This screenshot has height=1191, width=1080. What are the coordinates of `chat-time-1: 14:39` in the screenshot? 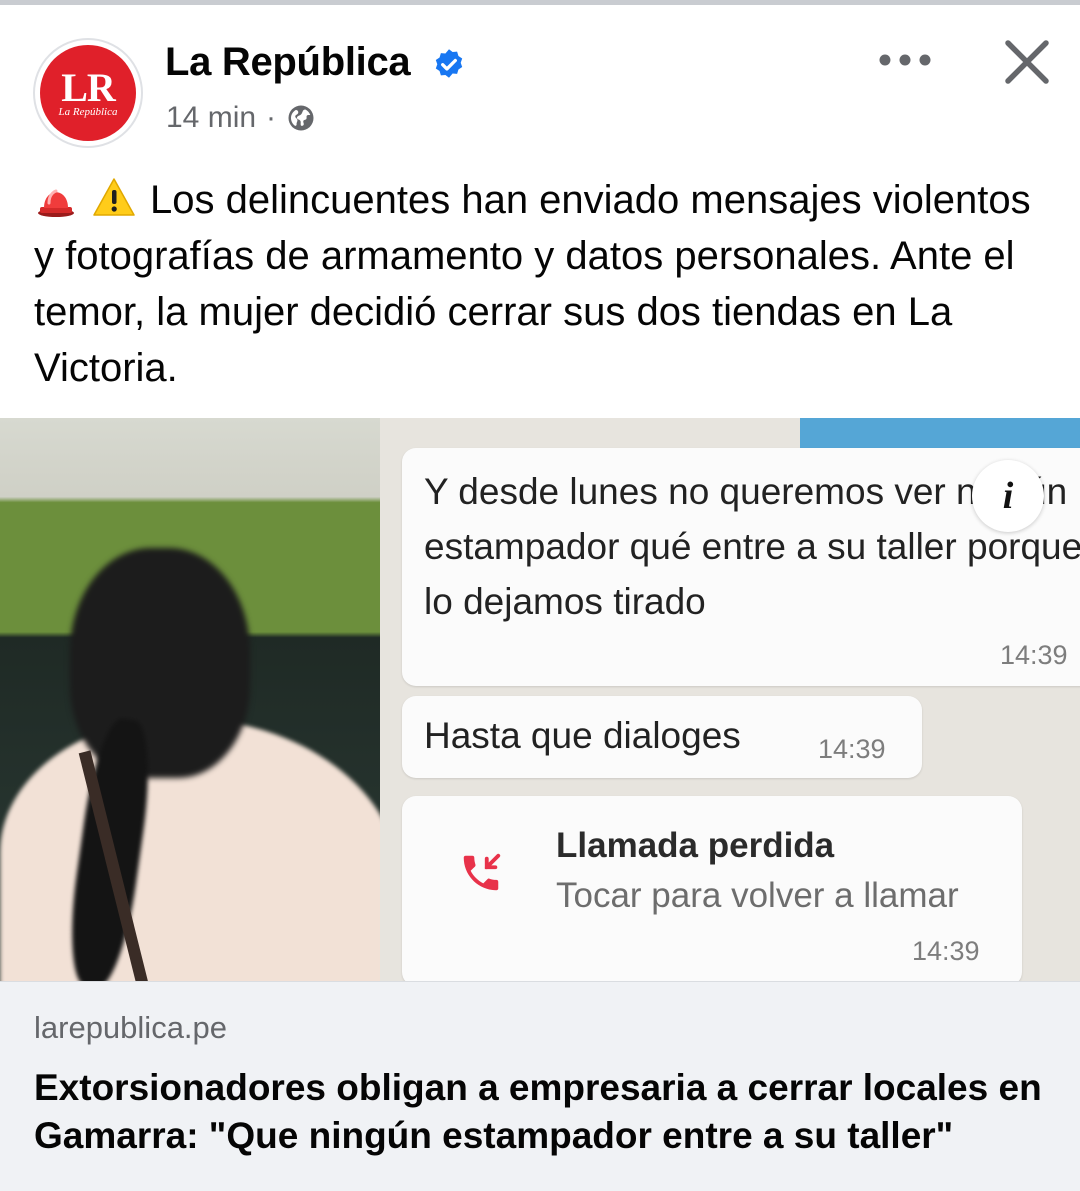 It's located at (1034, 655).